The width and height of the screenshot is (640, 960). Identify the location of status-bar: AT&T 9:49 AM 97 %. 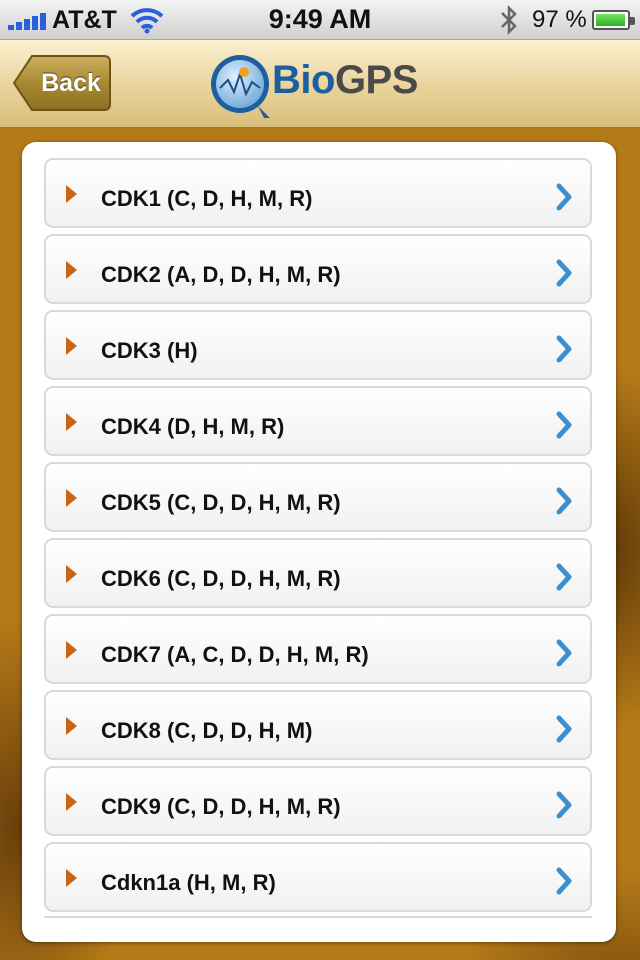
(320, 20).